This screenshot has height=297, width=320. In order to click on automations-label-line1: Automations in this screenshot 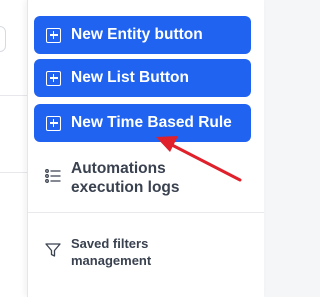, I will do `click(118, 168)`.